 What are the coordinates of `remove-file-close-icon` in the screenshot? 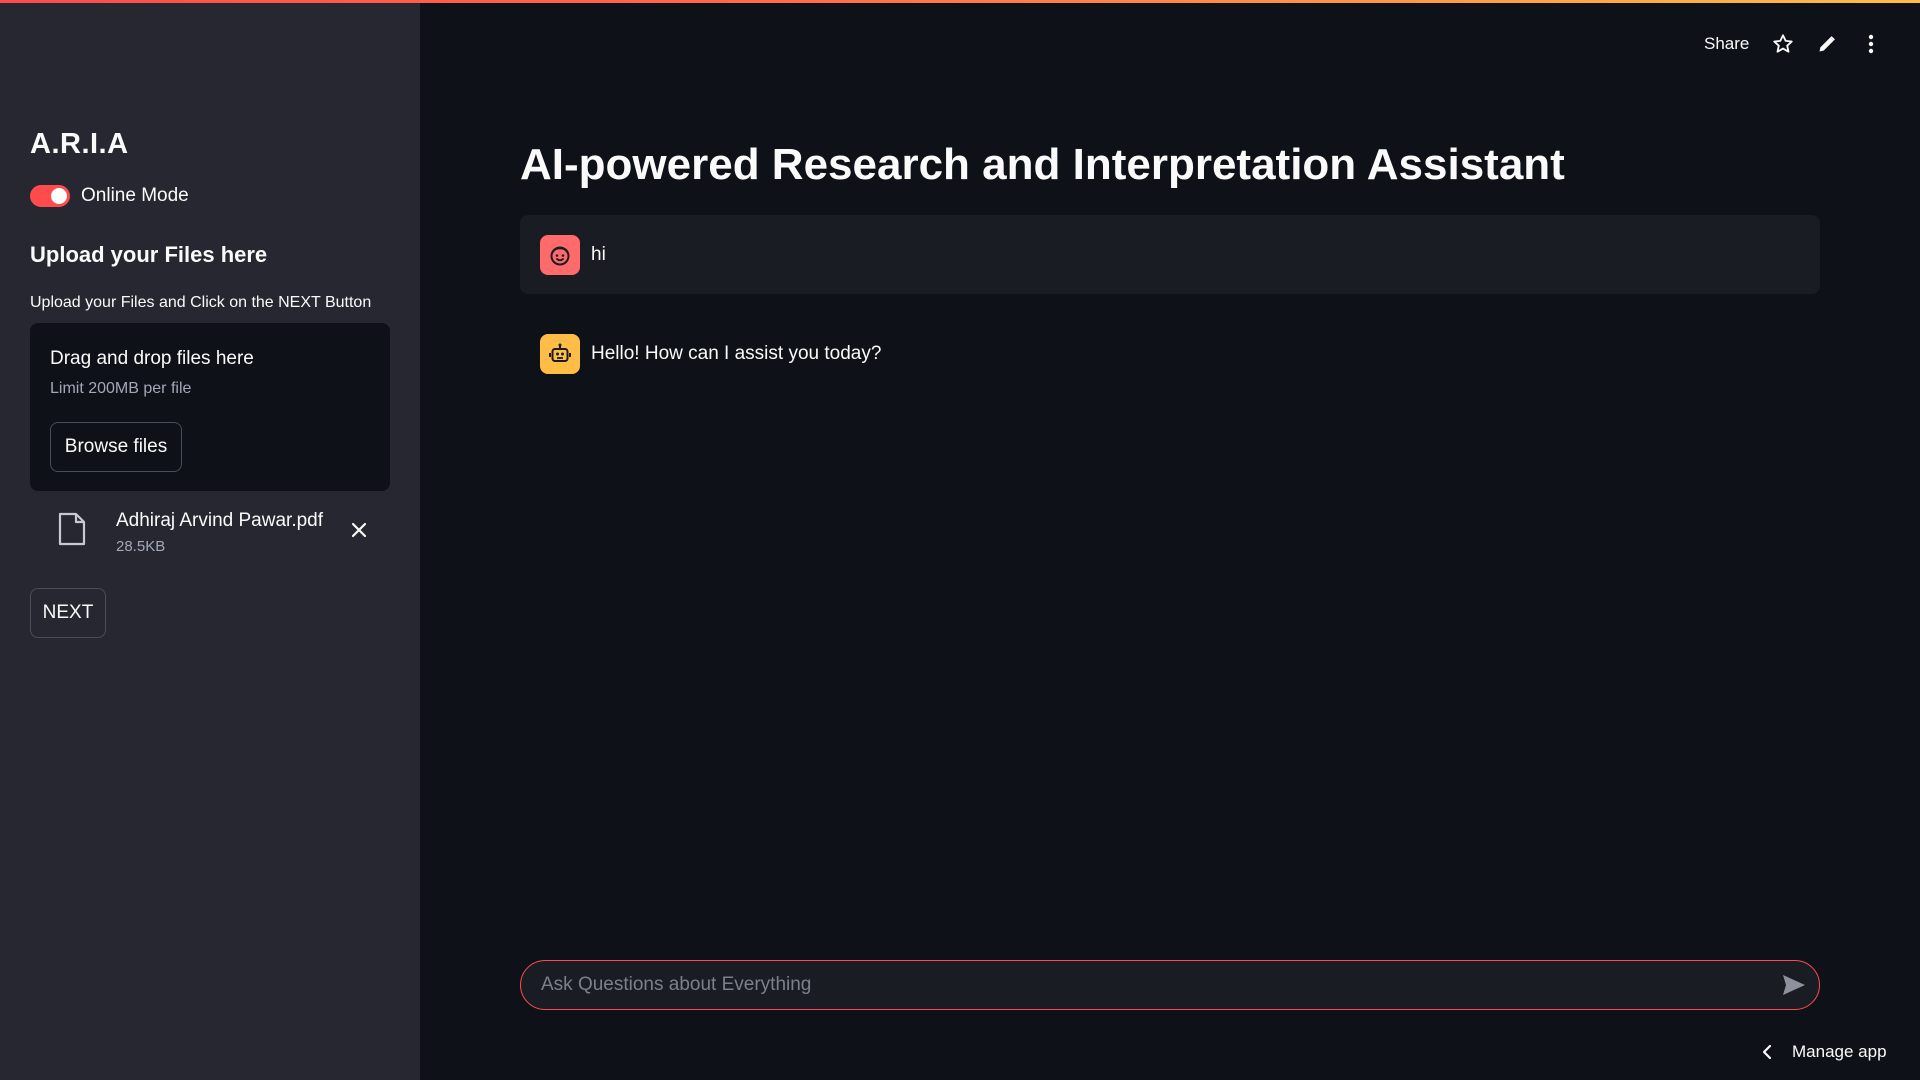 It's located at (359, 530).